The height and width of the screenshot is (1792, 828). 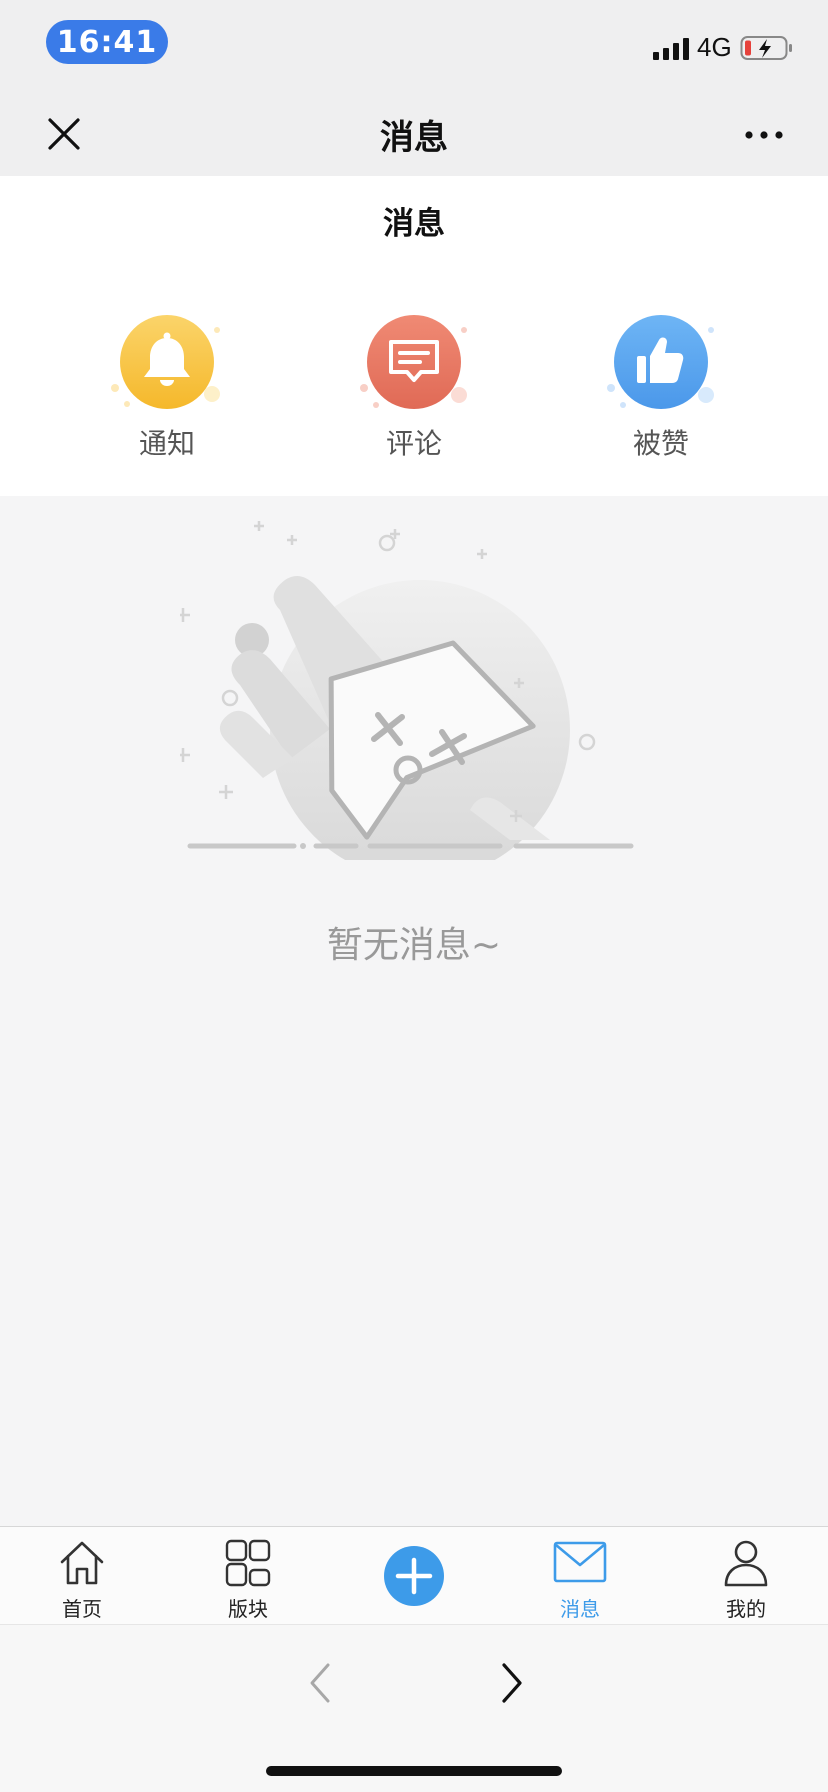 What do you see at coordinates (407, 690) in the screenshot?
I see `empty-star-illustration` at bounding box center [407, 690].